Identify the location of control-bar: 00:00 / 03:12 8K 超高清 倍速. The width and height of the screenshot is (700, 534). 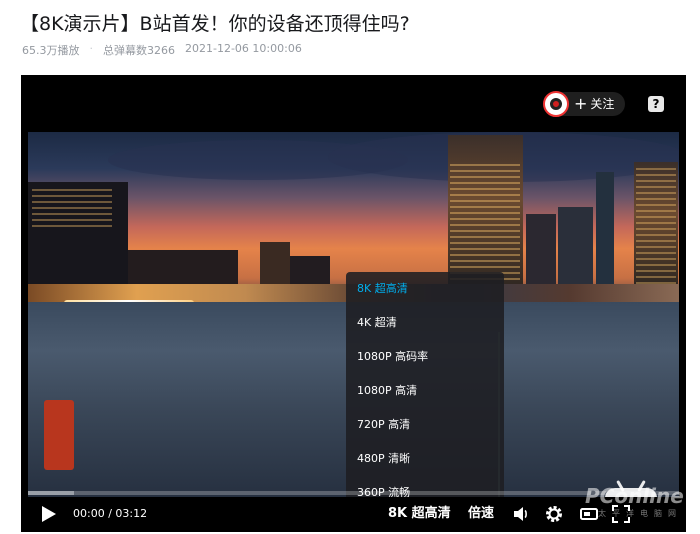
(353, 514).